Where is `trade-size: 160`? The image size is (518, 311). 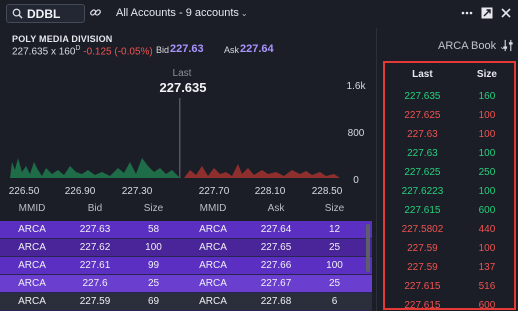
trade-size: 160 is located at coordinates (487, 96).